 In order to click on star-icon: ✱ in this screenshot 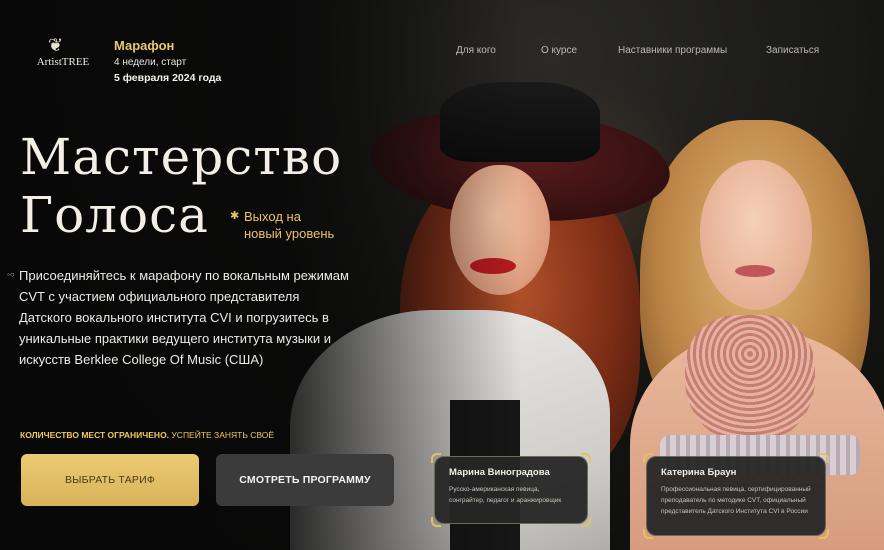, I will do `click(235, 216)`.